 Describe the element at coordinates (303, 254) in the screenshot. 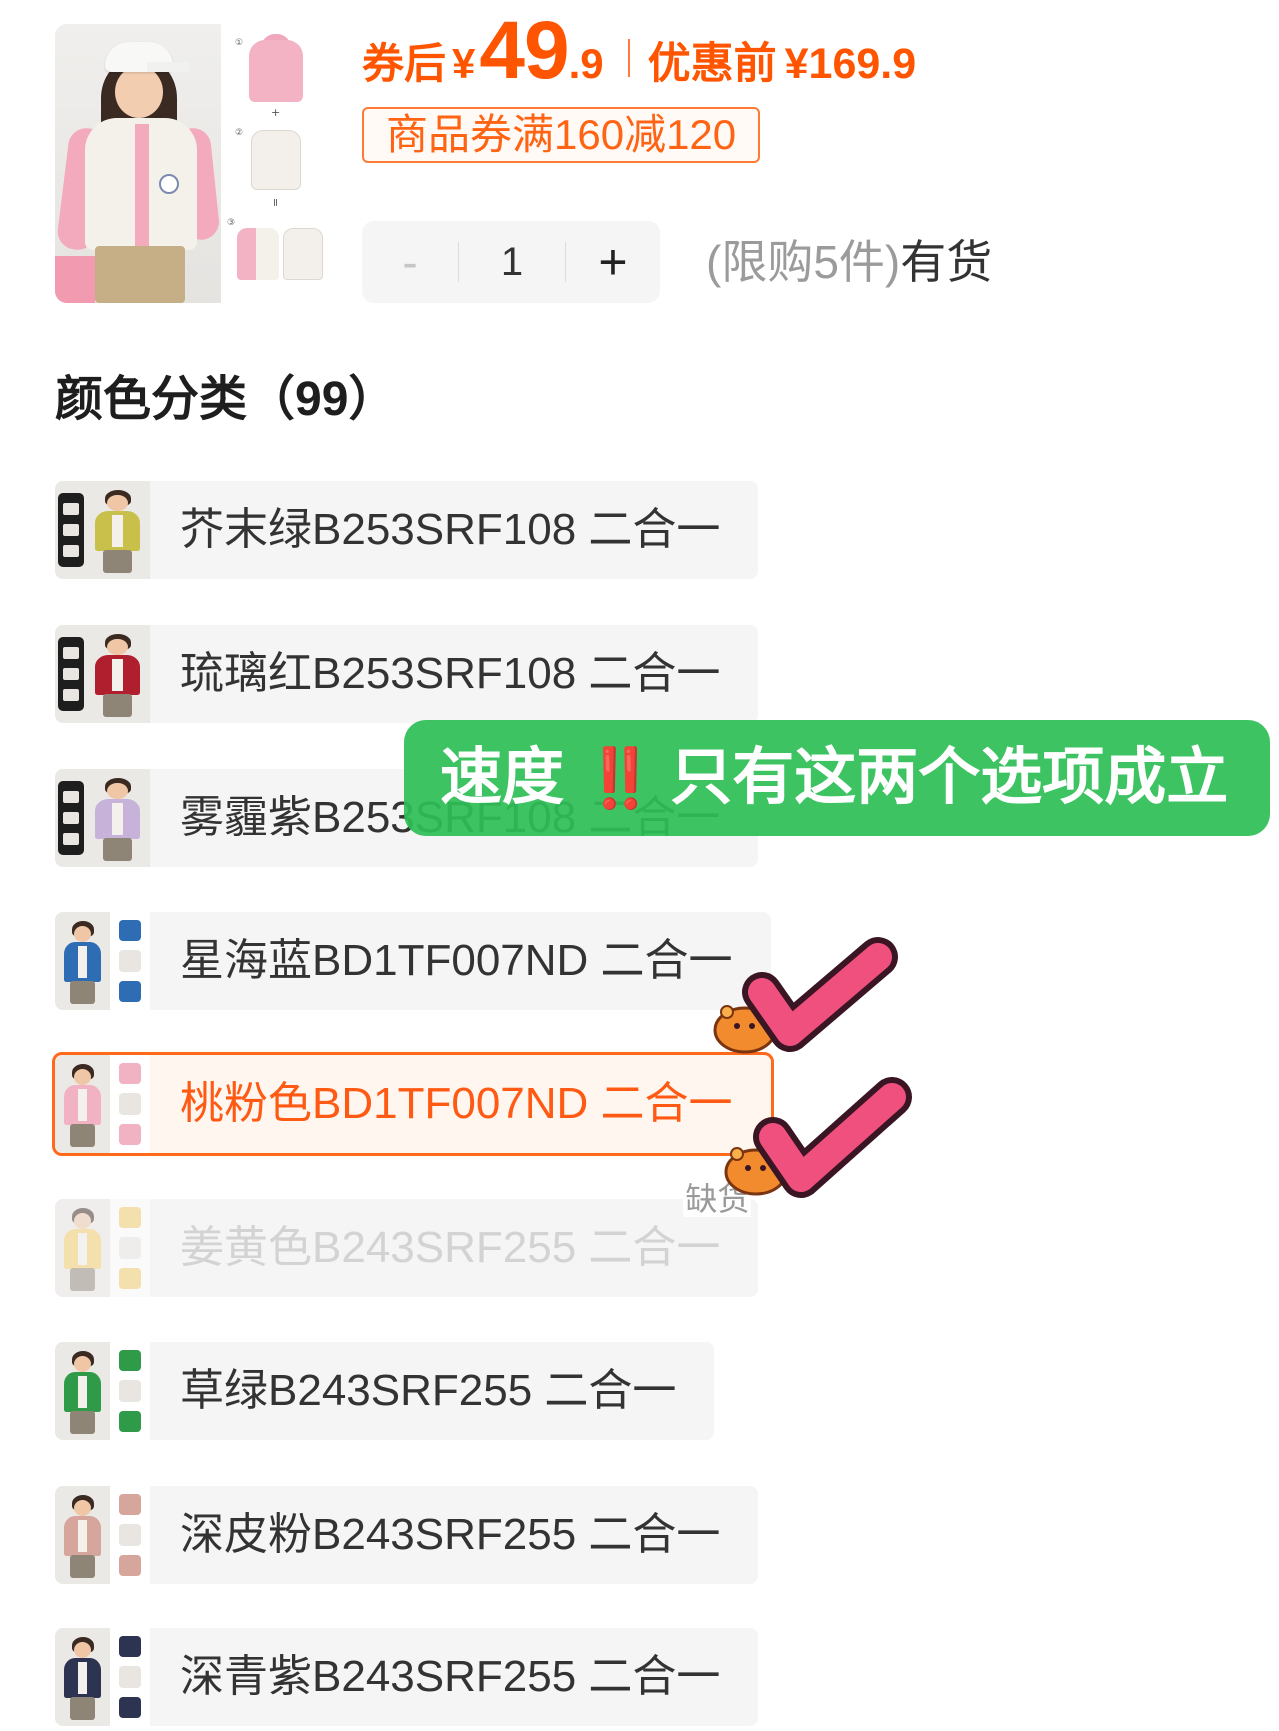

I see `piece-combo-inner` at that location.